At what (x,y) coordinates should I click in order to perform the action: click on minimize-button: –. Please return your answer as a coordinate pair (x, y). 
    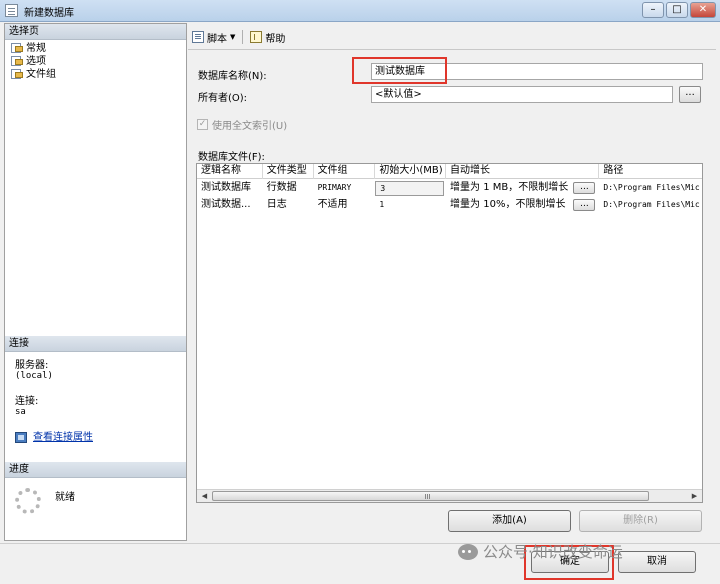
    Looking at the image, I should click on (653, 10).